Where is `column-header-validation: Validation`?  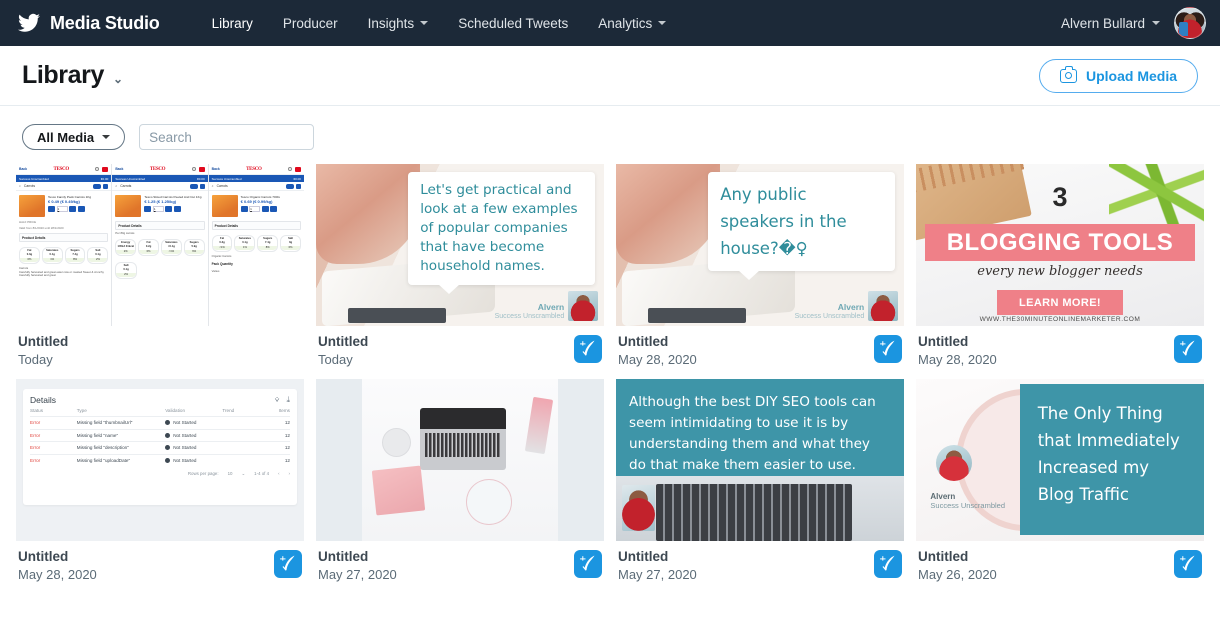
column-header-validation: Validation is located at coordinates (175, 410).